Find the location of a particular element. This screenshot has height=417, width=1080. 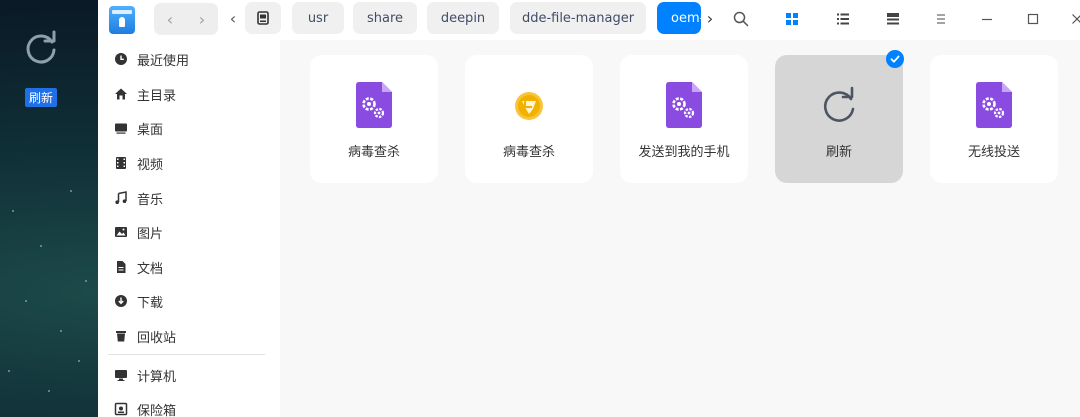

main-menu-button is located at coordinates (941, 19).